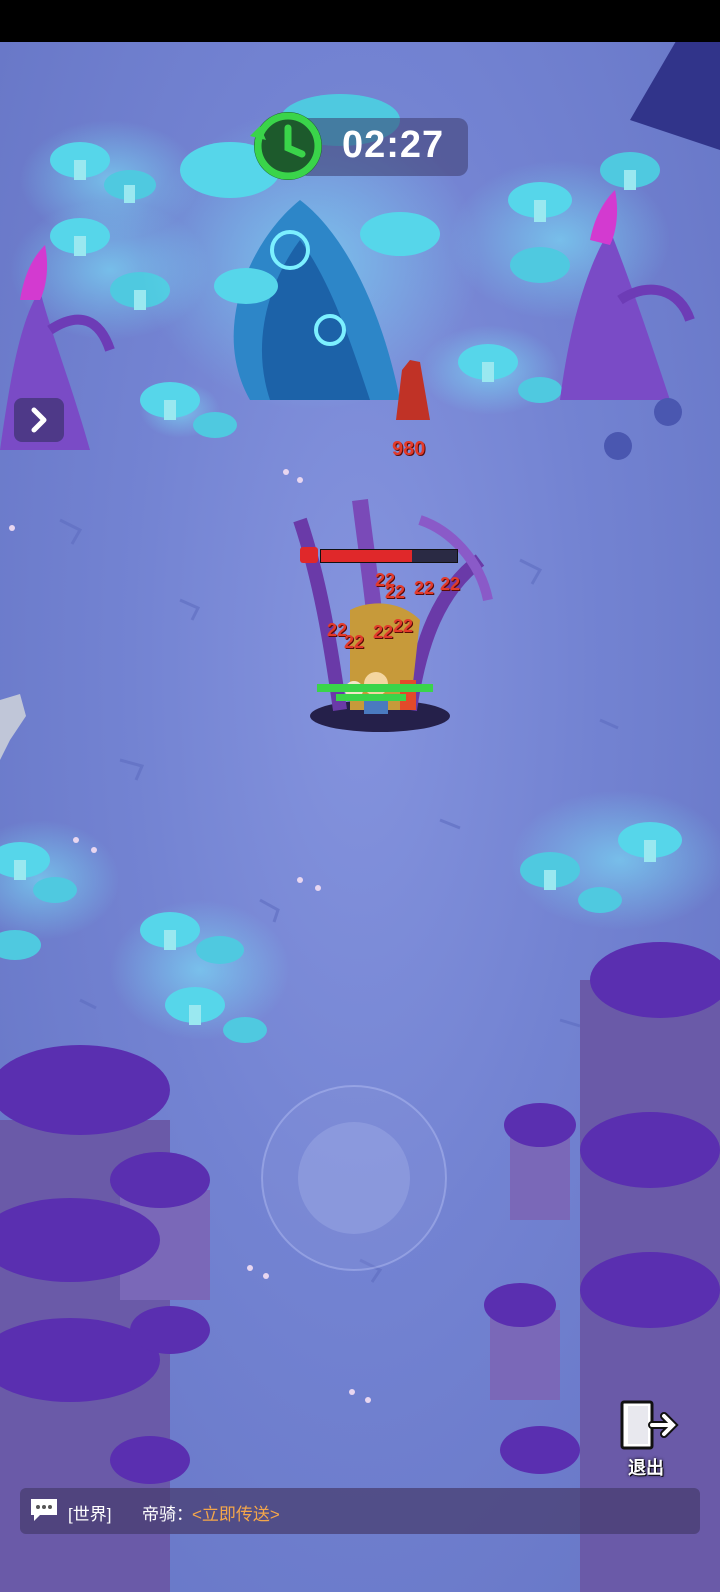 This screenshot has height=1592, width=720. Describe the element at coordinates (236, 1512) in the screenshot. I see `chat-teleport-link: <立即传送>` at that location.